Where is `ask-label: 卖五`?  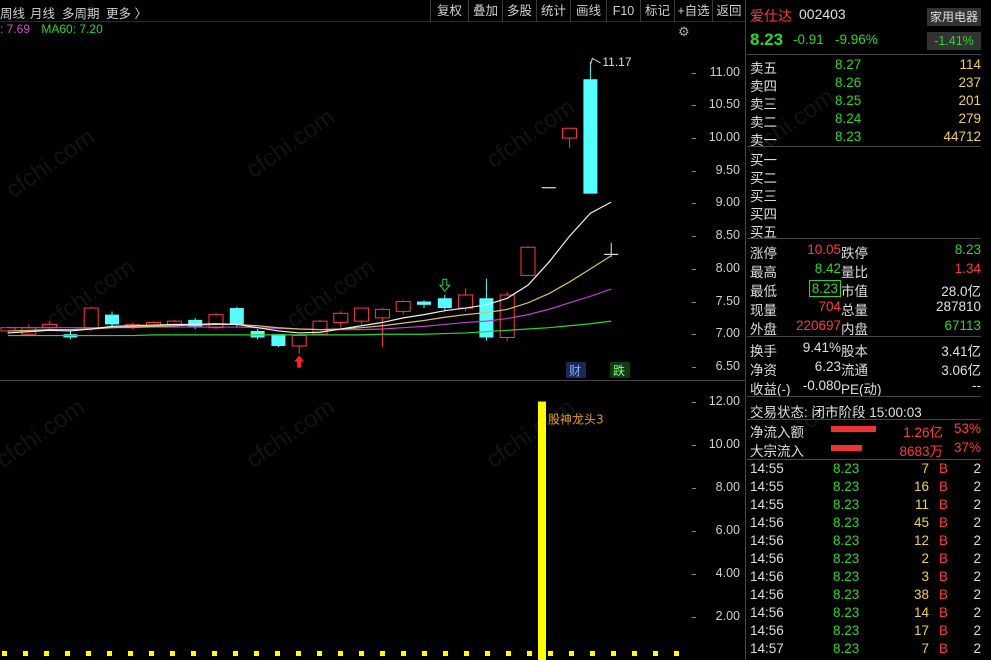 ask-label: 卖五 is located at coordinates (763, 68).